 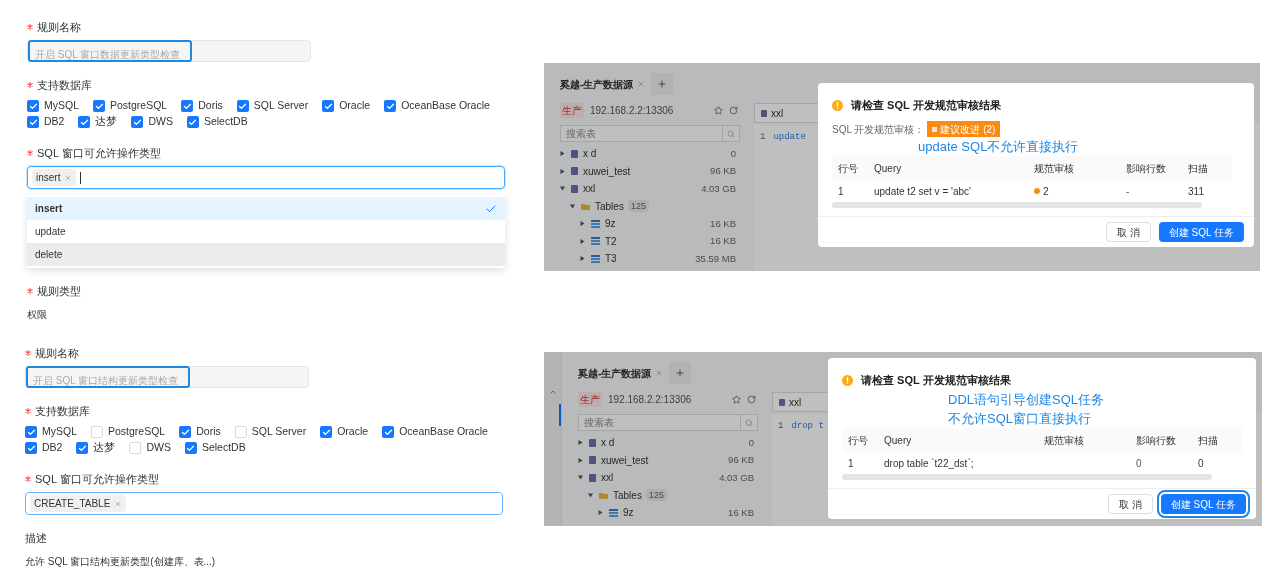 I want to click on host-address: 192.168.2.2:13306, so click(x=650, y=399).